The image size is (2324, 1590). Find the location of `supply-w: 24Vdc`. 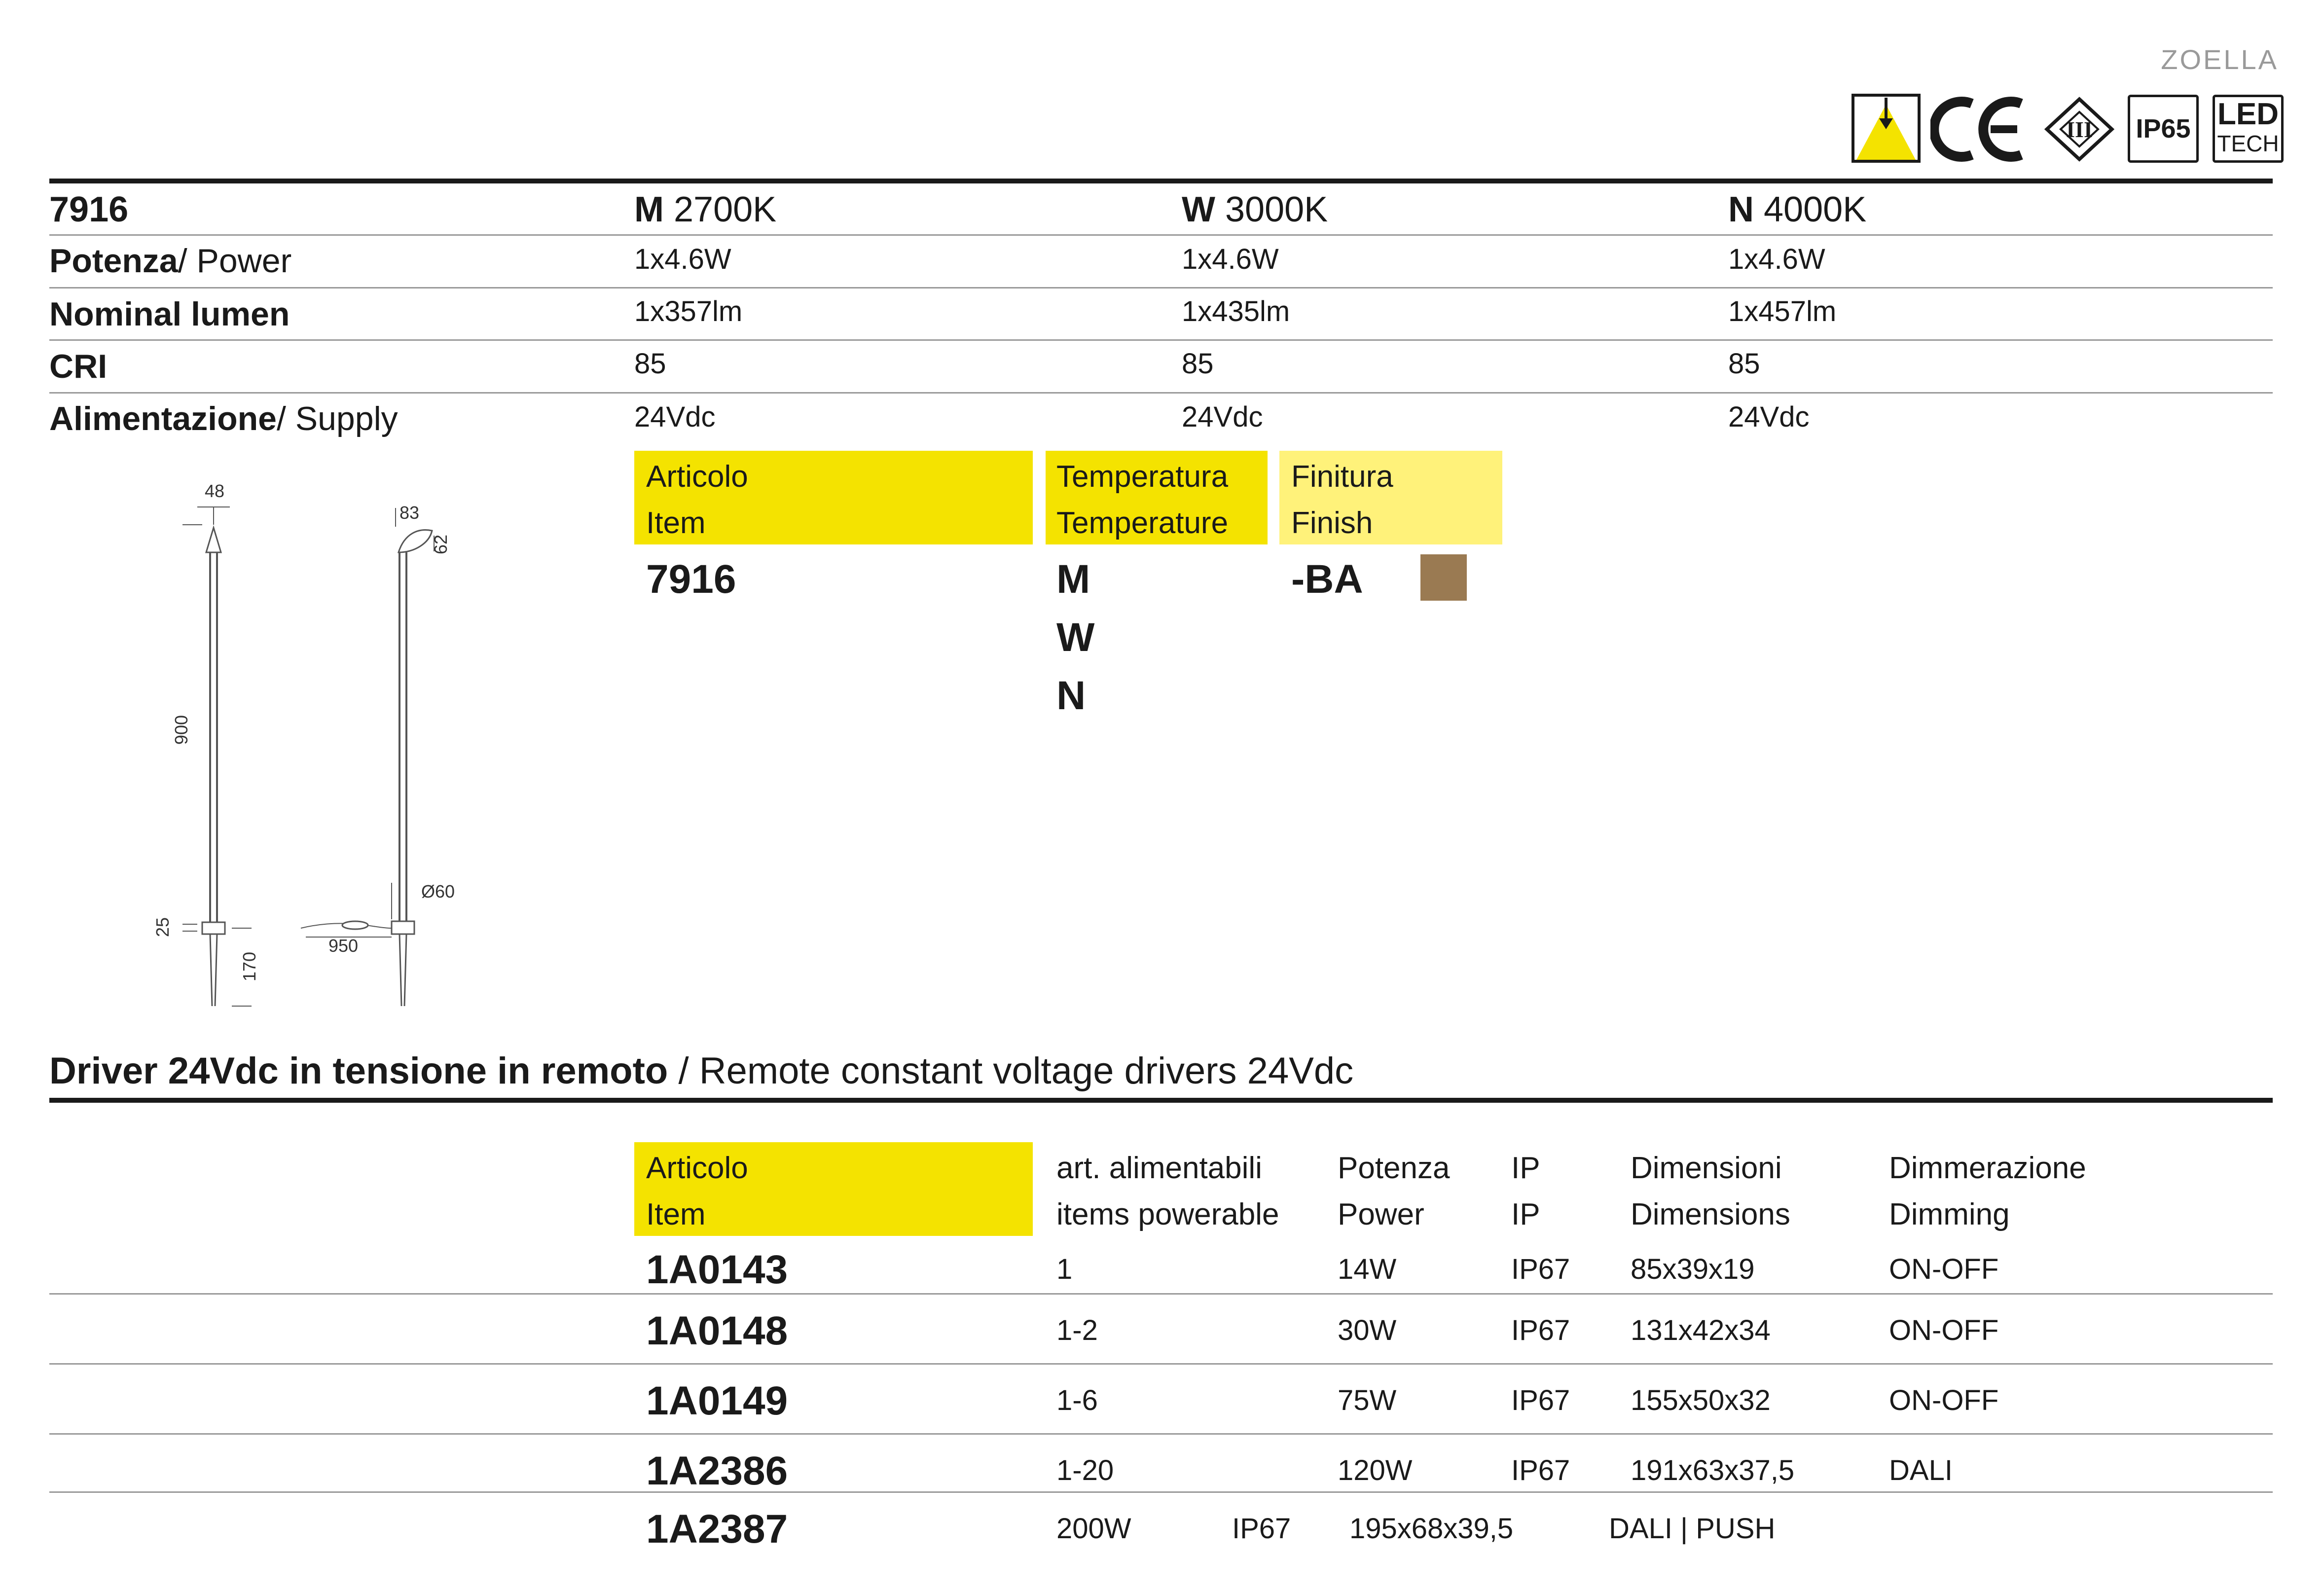

supply-w: 24Vdc is located at coordinates (1222, 417).